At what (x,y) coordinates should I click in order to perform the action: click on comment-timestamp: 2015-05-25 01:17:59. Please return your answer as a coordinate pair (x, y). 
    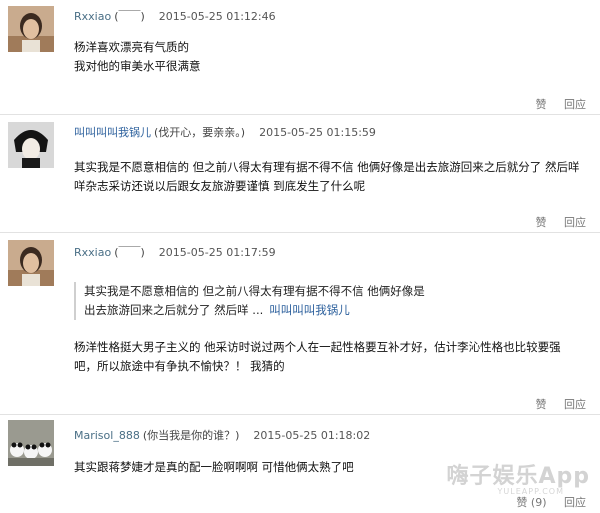
    Looking at the image, I should click on (217, 252).